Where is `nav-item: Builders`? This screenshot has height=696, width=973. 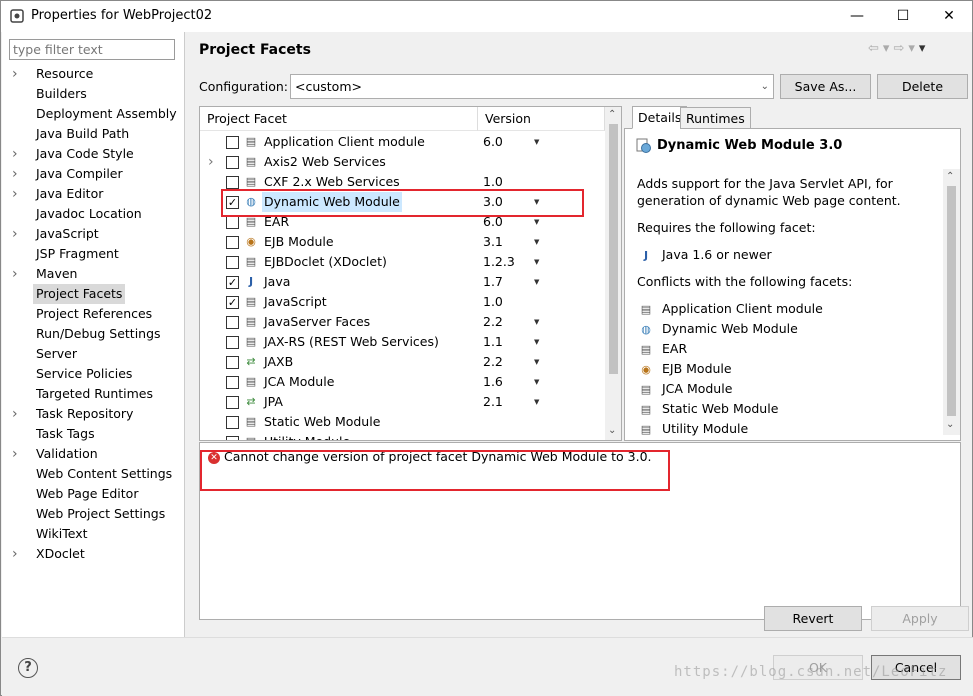 nav-item: Builders is located at coordinates (93, 94).